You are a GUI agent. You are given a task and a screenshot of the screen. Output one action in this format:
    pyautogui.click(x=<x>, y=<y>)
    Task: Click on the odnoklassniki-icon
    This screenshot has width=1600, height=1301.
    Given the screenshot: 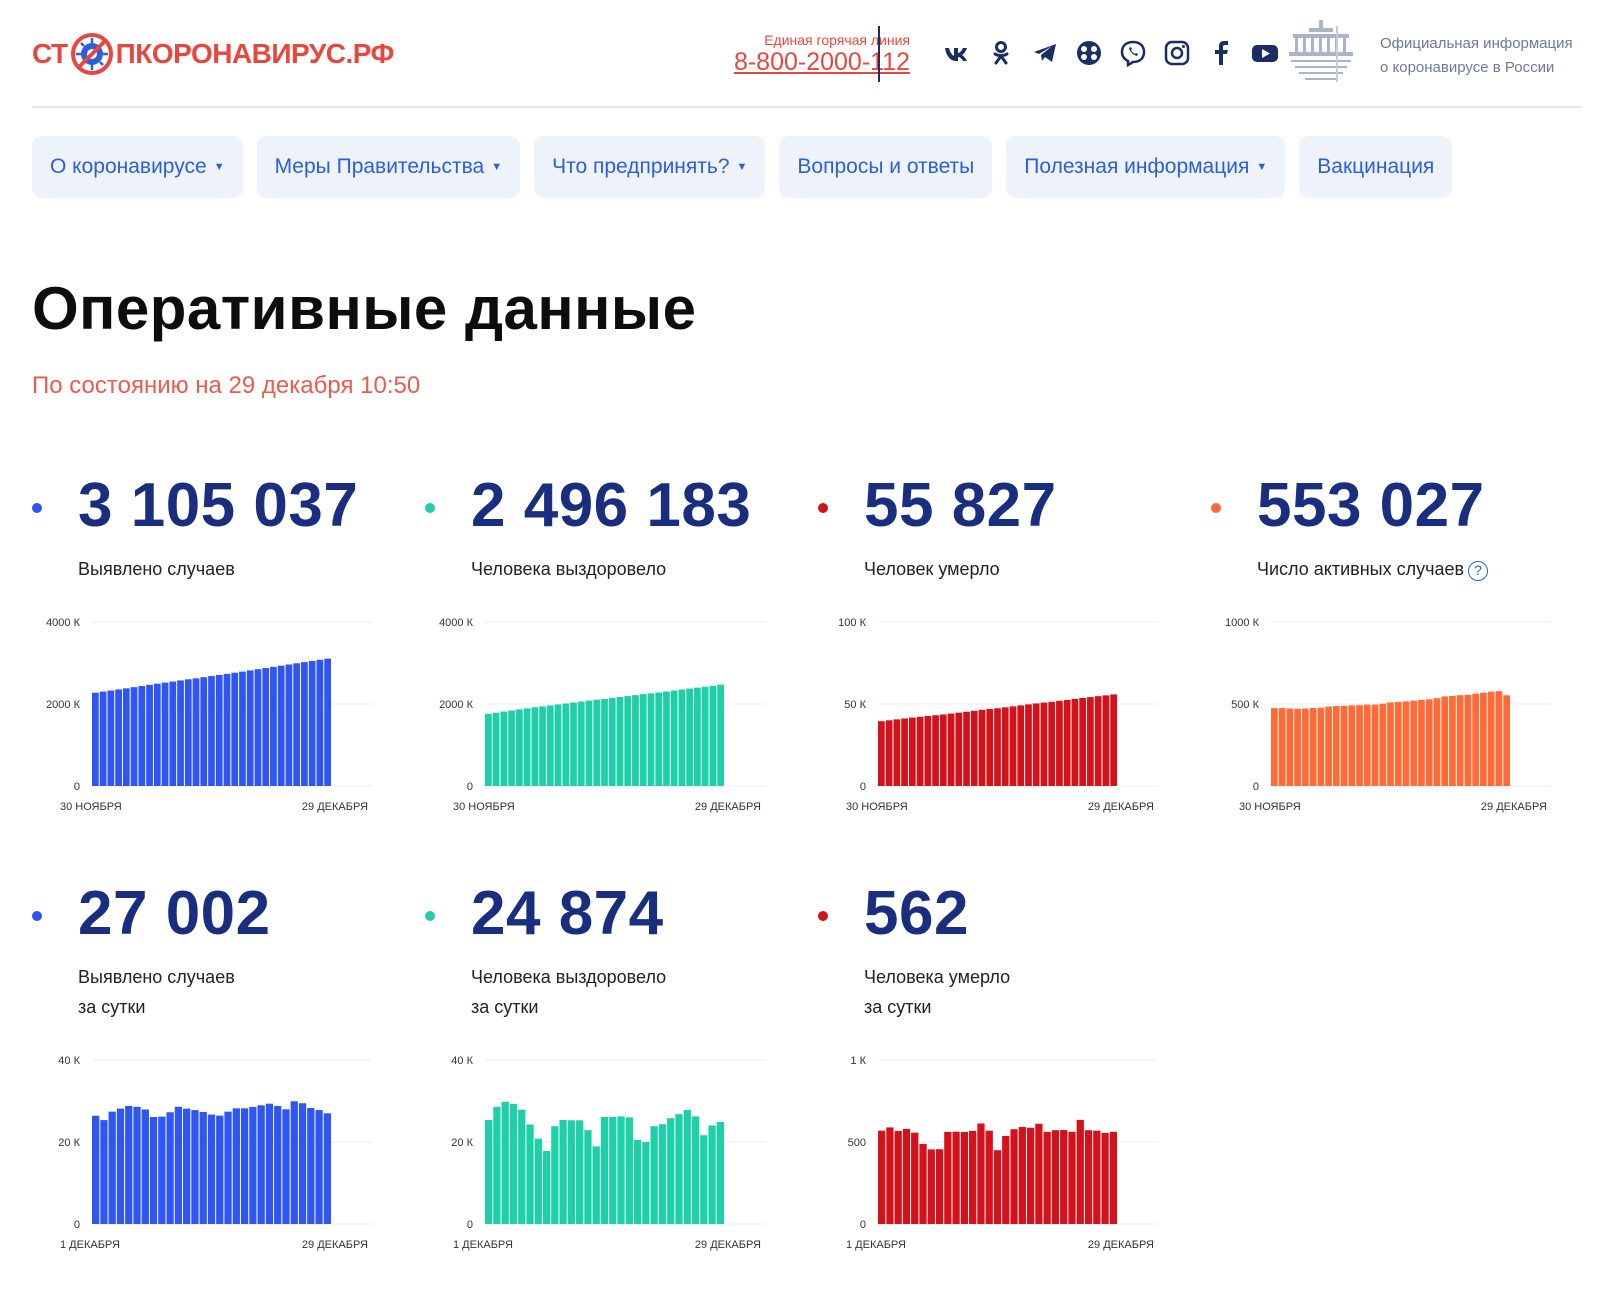 What is the action you would take?
    pyautogui.click(x=1001, y=53)
    